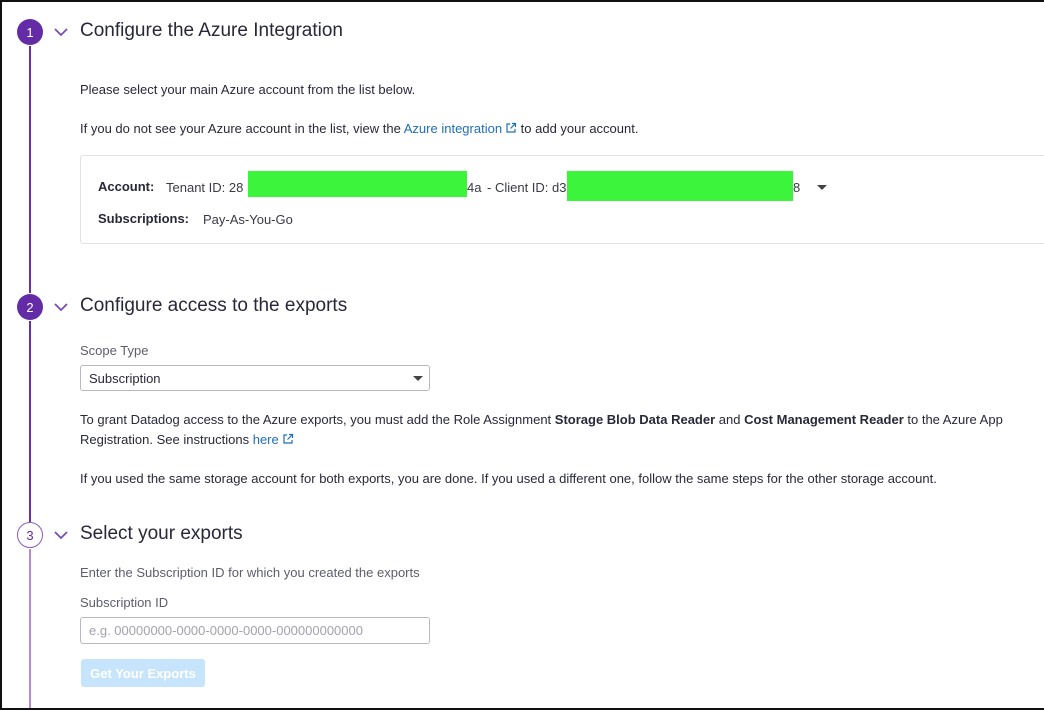 The image size is (1044, 710). What do you see at coordinates (248, 219) in the screenshot?
I see `subscriptions-value: Pay-As-You-Go` at bounding box center [248, 219].